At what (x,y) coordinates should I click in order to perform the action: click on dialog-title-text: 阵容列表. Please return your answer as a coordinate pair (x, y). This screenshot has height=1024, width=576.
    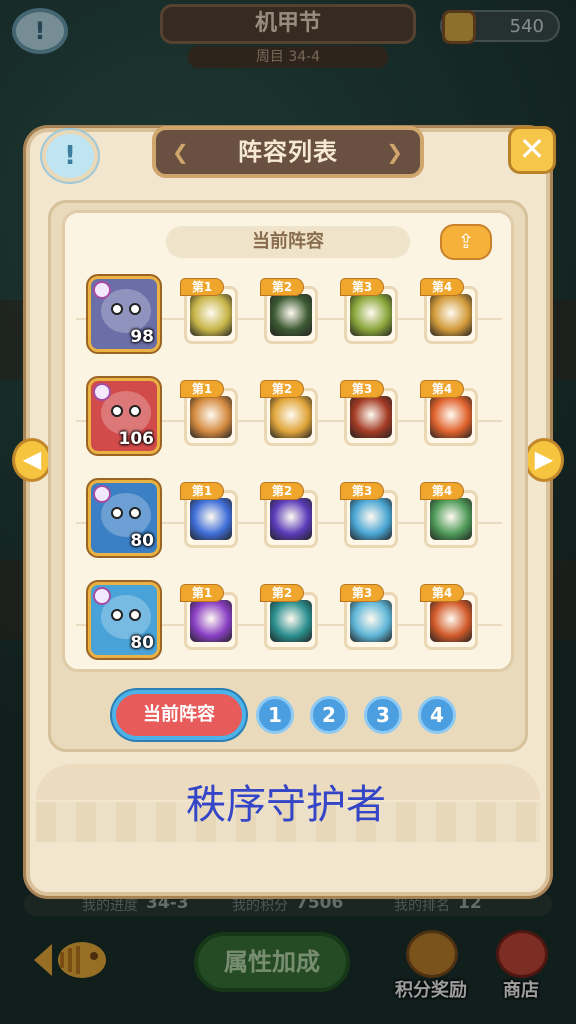
    Looking at the image, I should click on (288, 152).